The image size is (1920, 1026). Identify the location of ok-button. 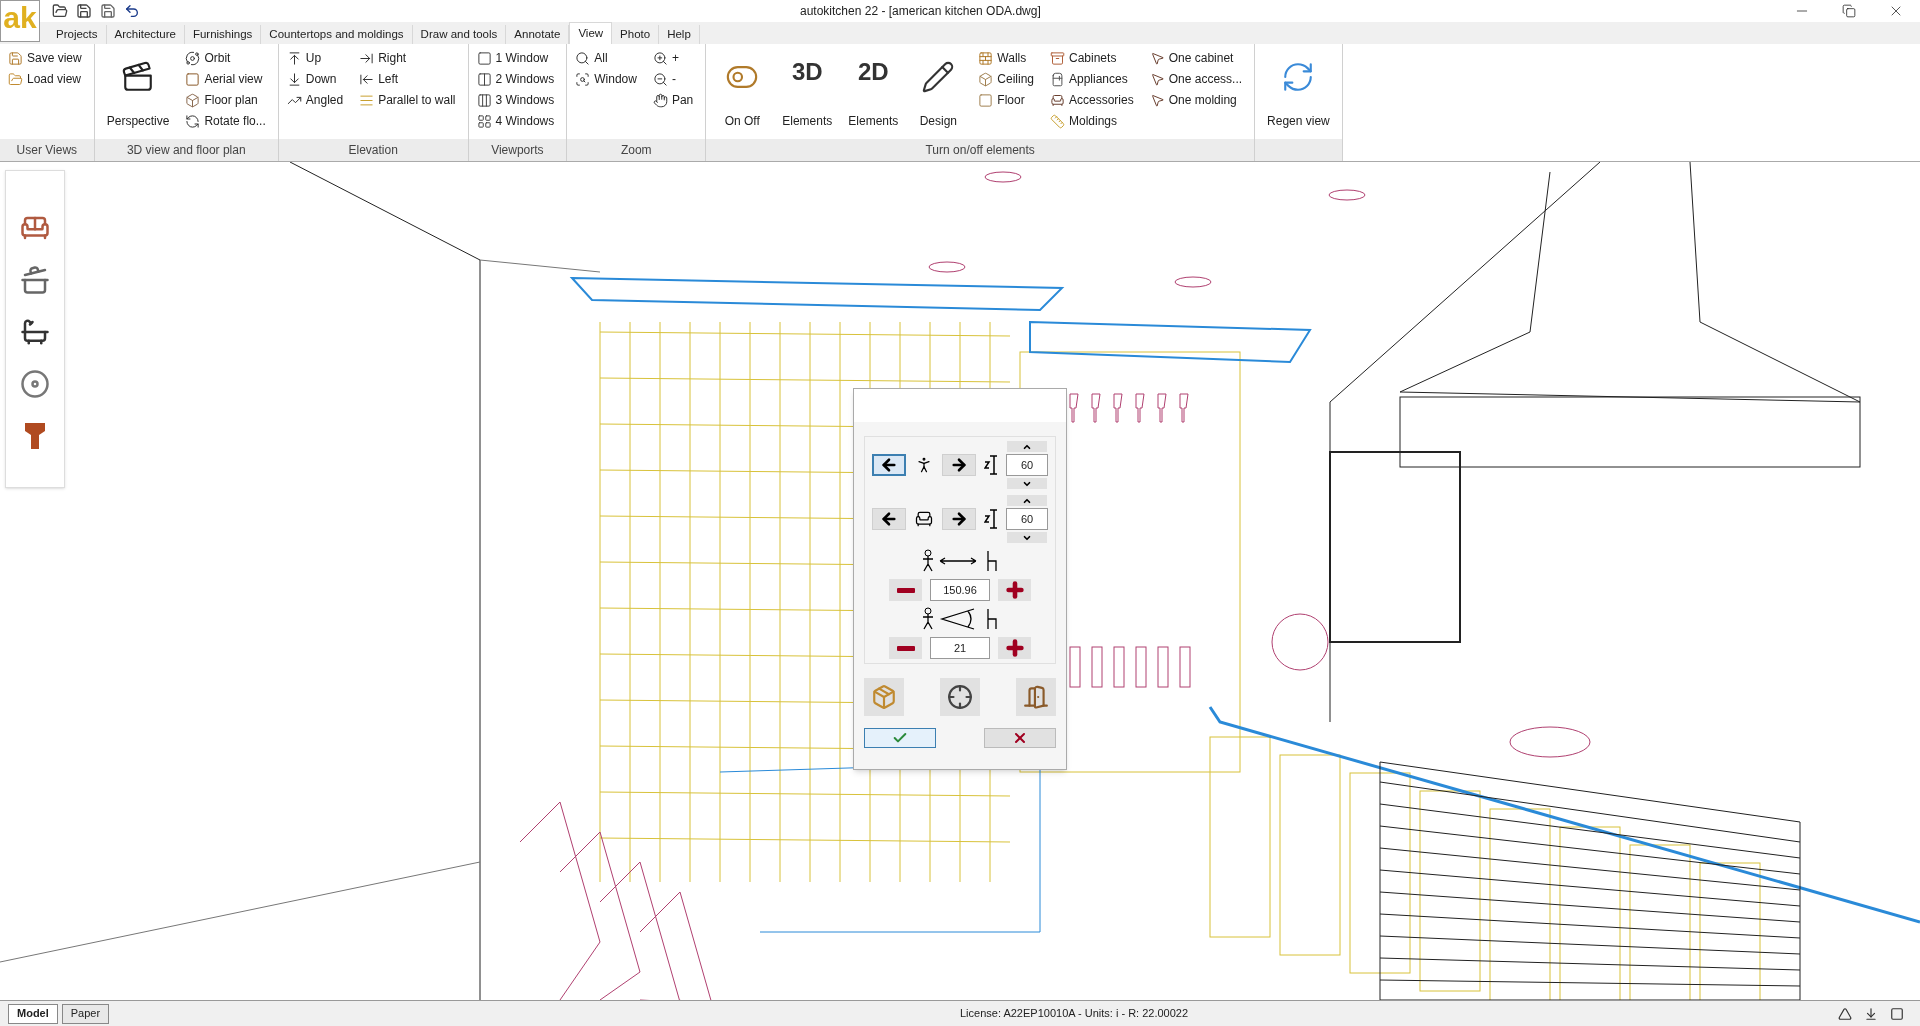
(900, 738).